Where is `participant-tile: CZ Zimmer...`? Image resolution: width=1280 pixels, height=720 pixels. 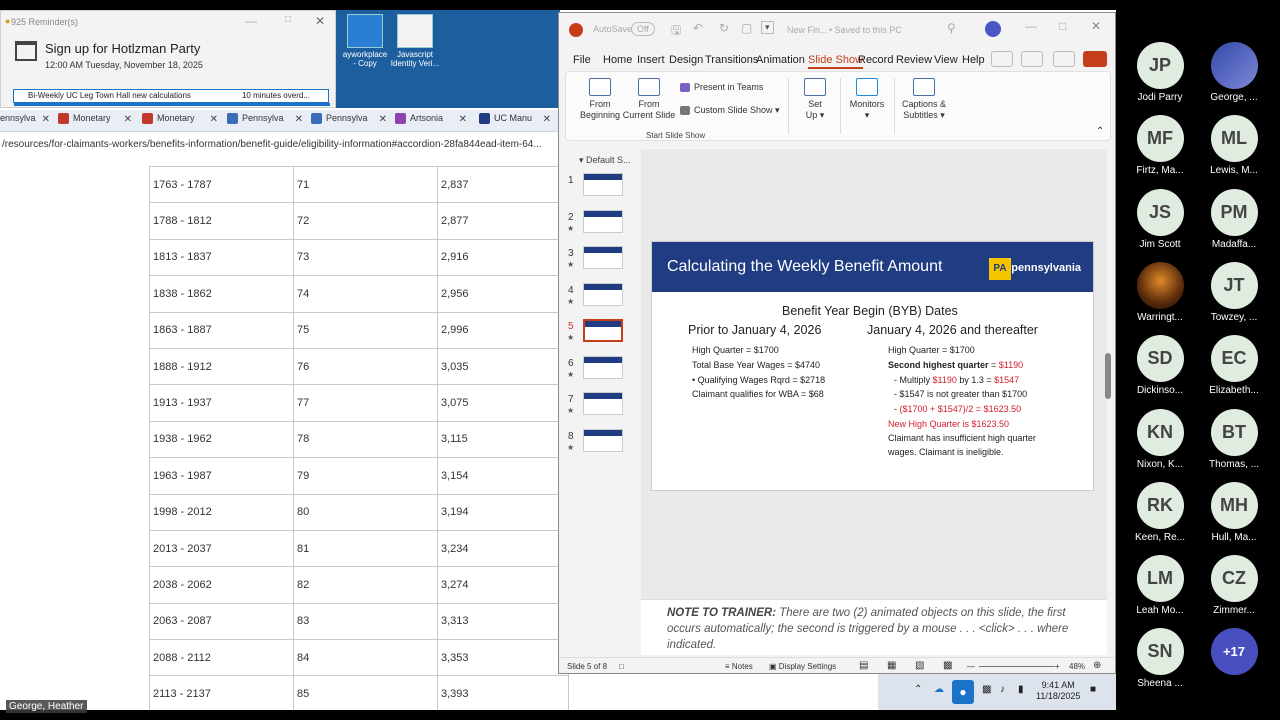 participant-tile: CZ Zimmer... is located at coordinates (1234, 585).